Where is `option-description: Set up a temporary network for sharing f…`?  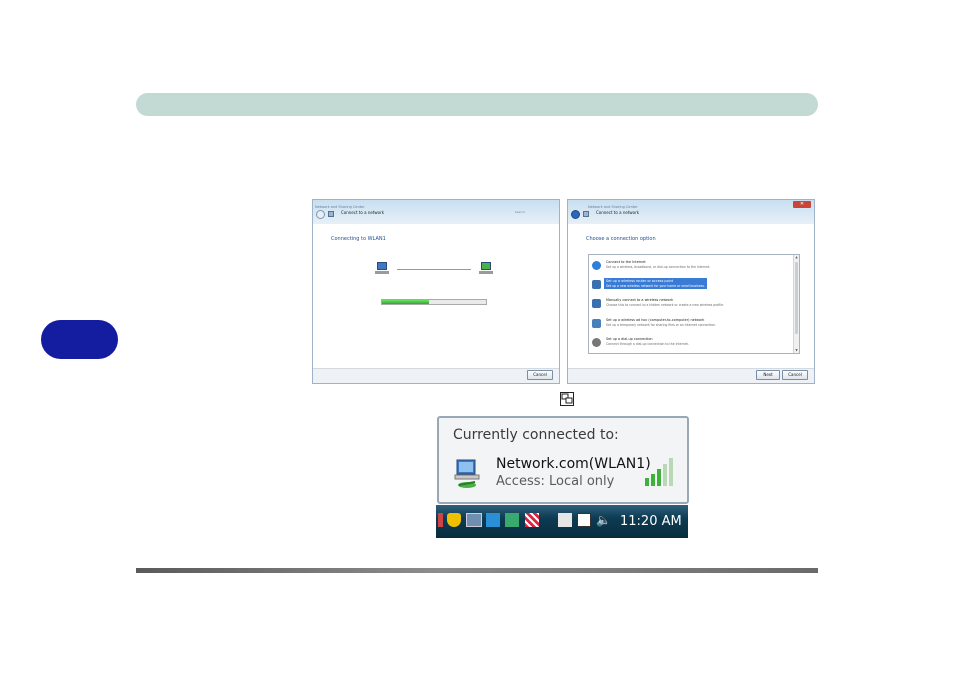 option-description: Set up a temporary network for sharing f… is located at coordinates (661, 324).